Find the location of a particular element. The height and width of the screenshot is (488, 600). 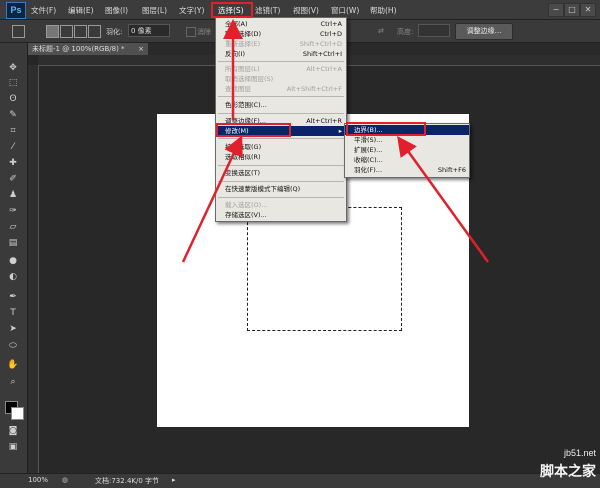

watermark: jb51.net 脚本之家 is located at coordinates (559, 466).